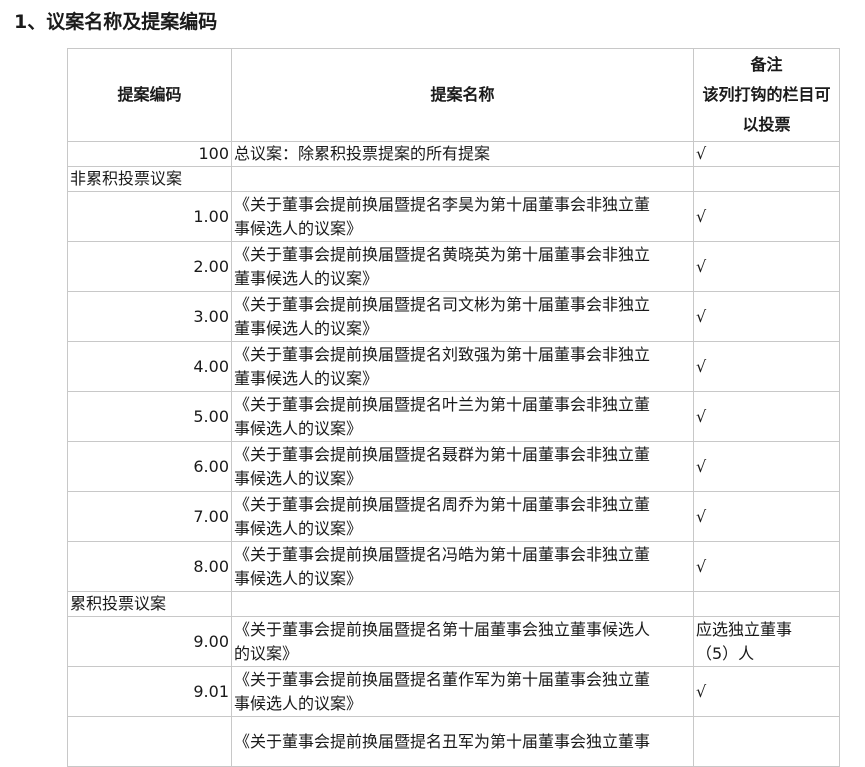 The height and width of the screenshot is (767, 865). I want to click on proposal-code: 6.00, so click(149, 466).